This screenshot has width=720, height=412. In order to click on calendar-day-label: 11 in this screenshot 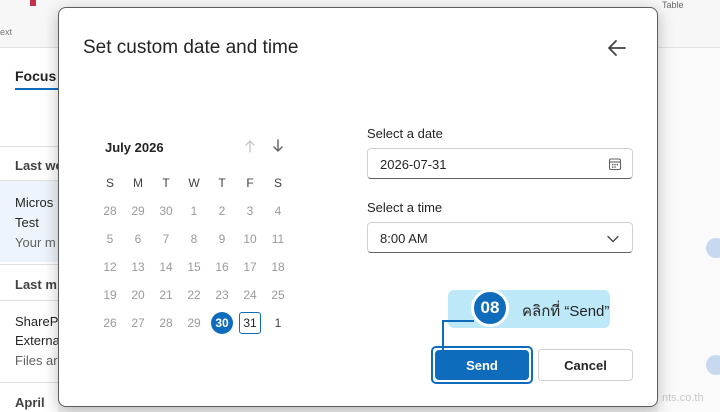, I will do `click(278, 239)`.